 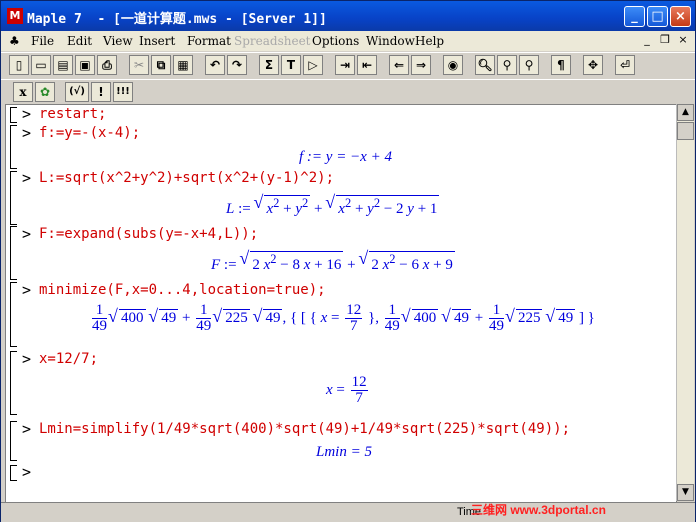 What do you see at coordinates (685, 112) in the screenshot?
I see `scroll-up-icon: ▲` at bounding box center [685, 112].